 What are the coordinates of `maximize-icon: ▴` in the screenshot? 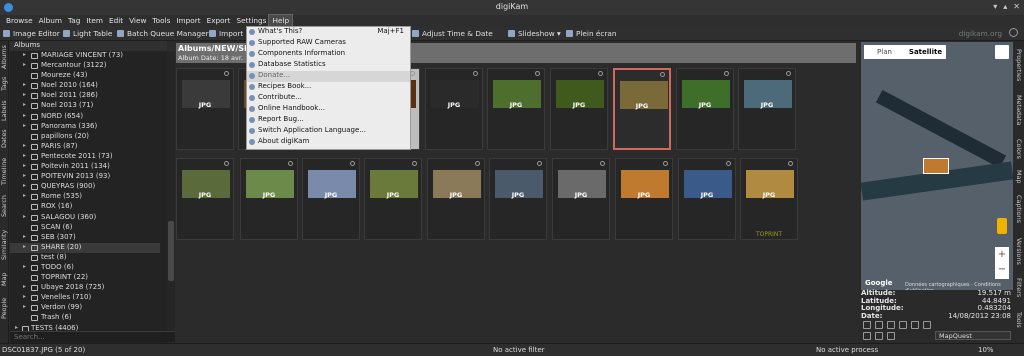 It's located at (1005, 6).